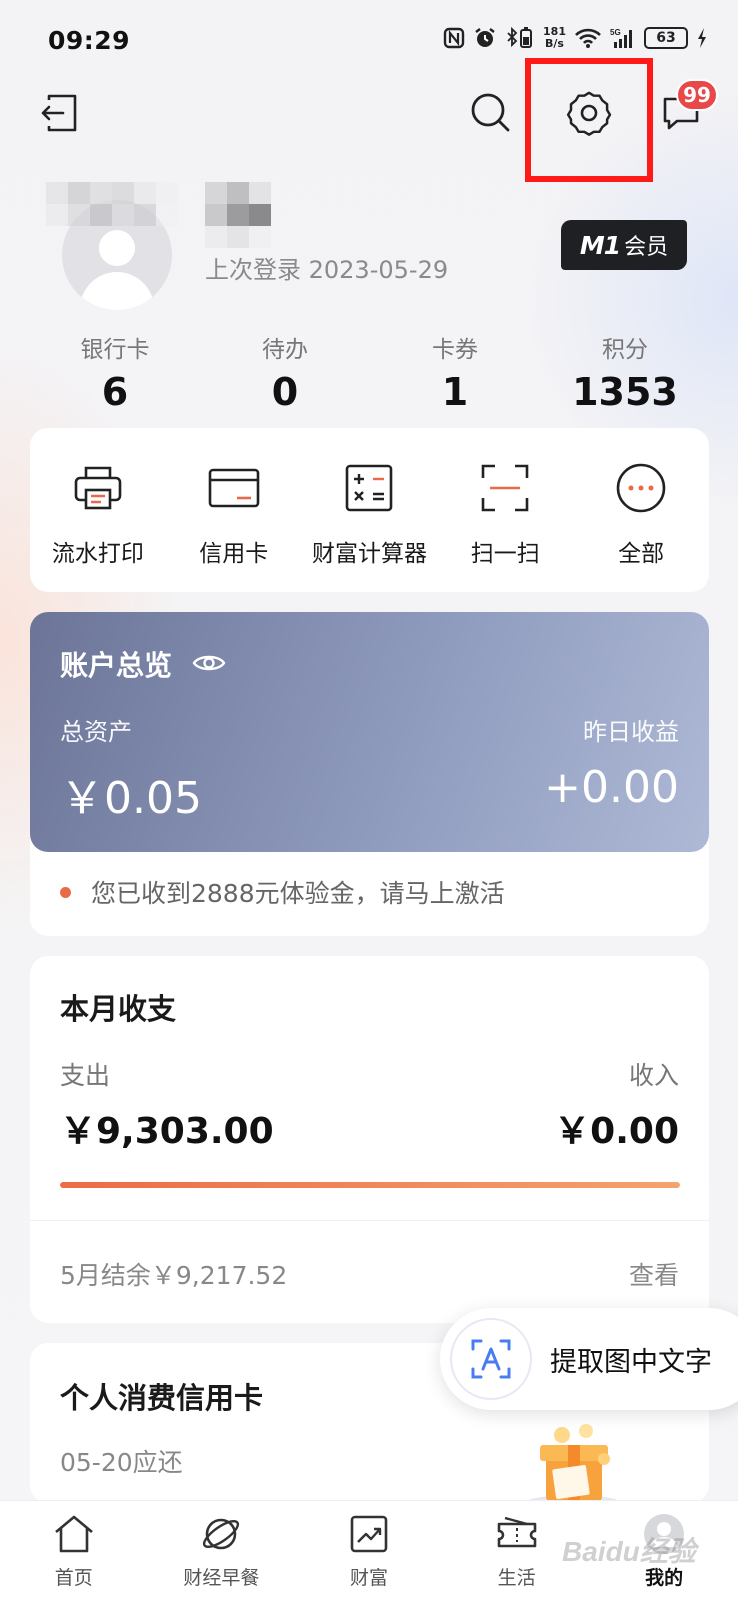 The height and width of the screenshot is (1600, 738). What do you see at coordinates (117, 291) in the screenshot?
I see `avatar-body` at bounding box center [117, 291].